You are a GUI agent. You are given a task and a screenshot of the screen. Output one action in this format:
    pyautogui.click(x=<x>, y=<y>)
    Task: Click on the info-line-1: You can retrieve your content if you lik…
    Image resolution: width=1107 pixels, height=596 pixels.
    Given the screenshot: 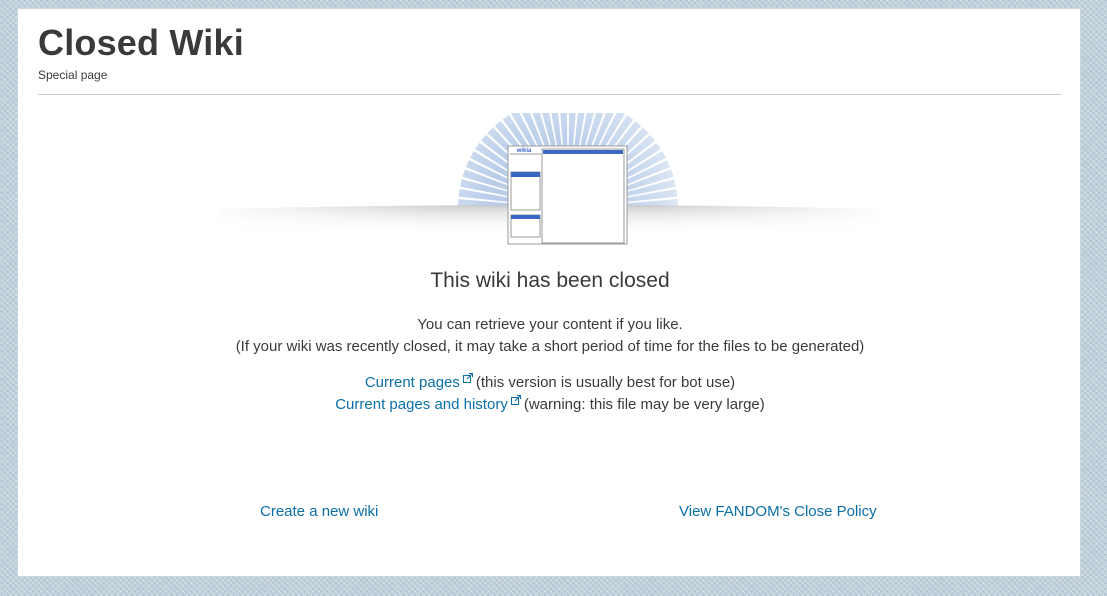 What is the action you would take?
    pyautogui.click(x=550, y=324)
    